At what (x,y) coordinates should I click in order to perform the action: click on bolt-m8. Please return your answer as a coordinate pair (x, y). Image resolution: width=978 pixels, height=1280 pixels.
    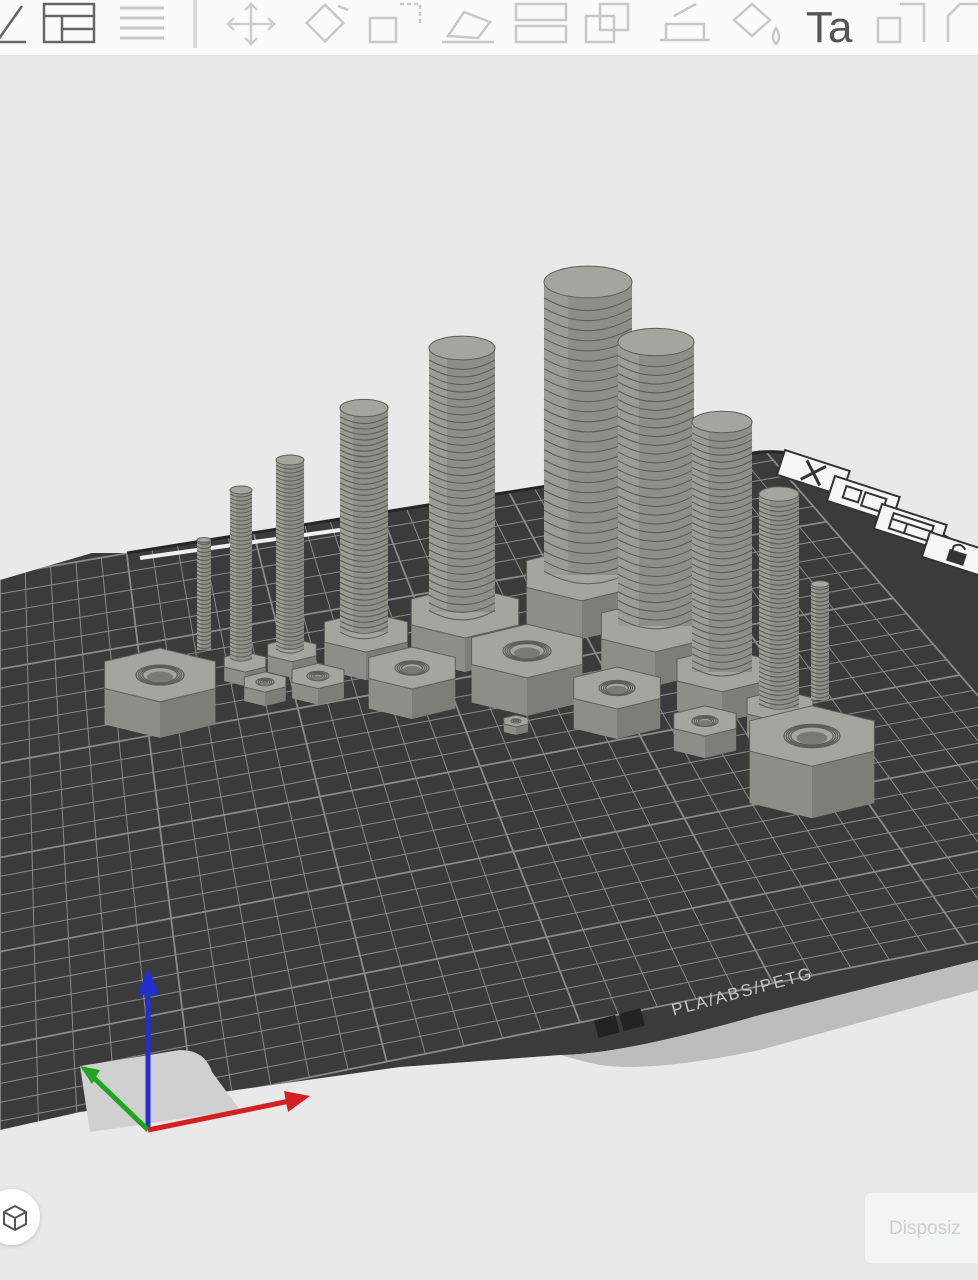
    Looking at the image, I should click on (364, 519).